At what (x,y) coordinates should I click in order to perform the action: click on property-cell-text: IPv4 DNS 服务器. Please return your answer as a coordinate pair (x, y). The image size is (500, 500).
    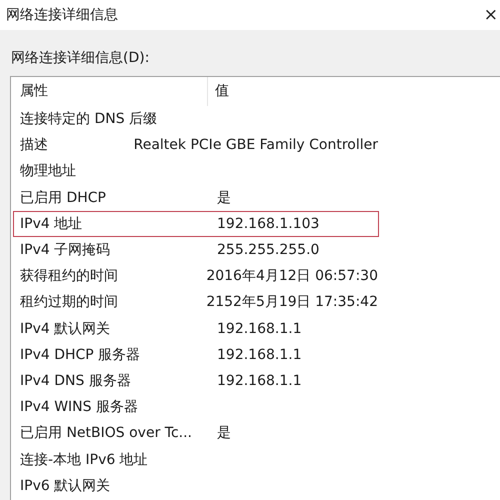
    Looking at the image, I should click on (75, 381).